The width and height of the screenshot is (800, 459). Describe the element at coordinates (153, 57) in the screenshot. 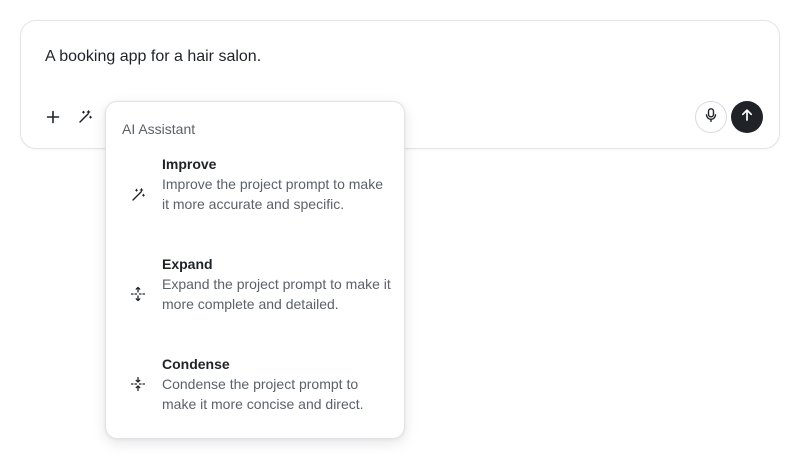

I see `prompt-input: A booking app for a hair salon.` at that location.